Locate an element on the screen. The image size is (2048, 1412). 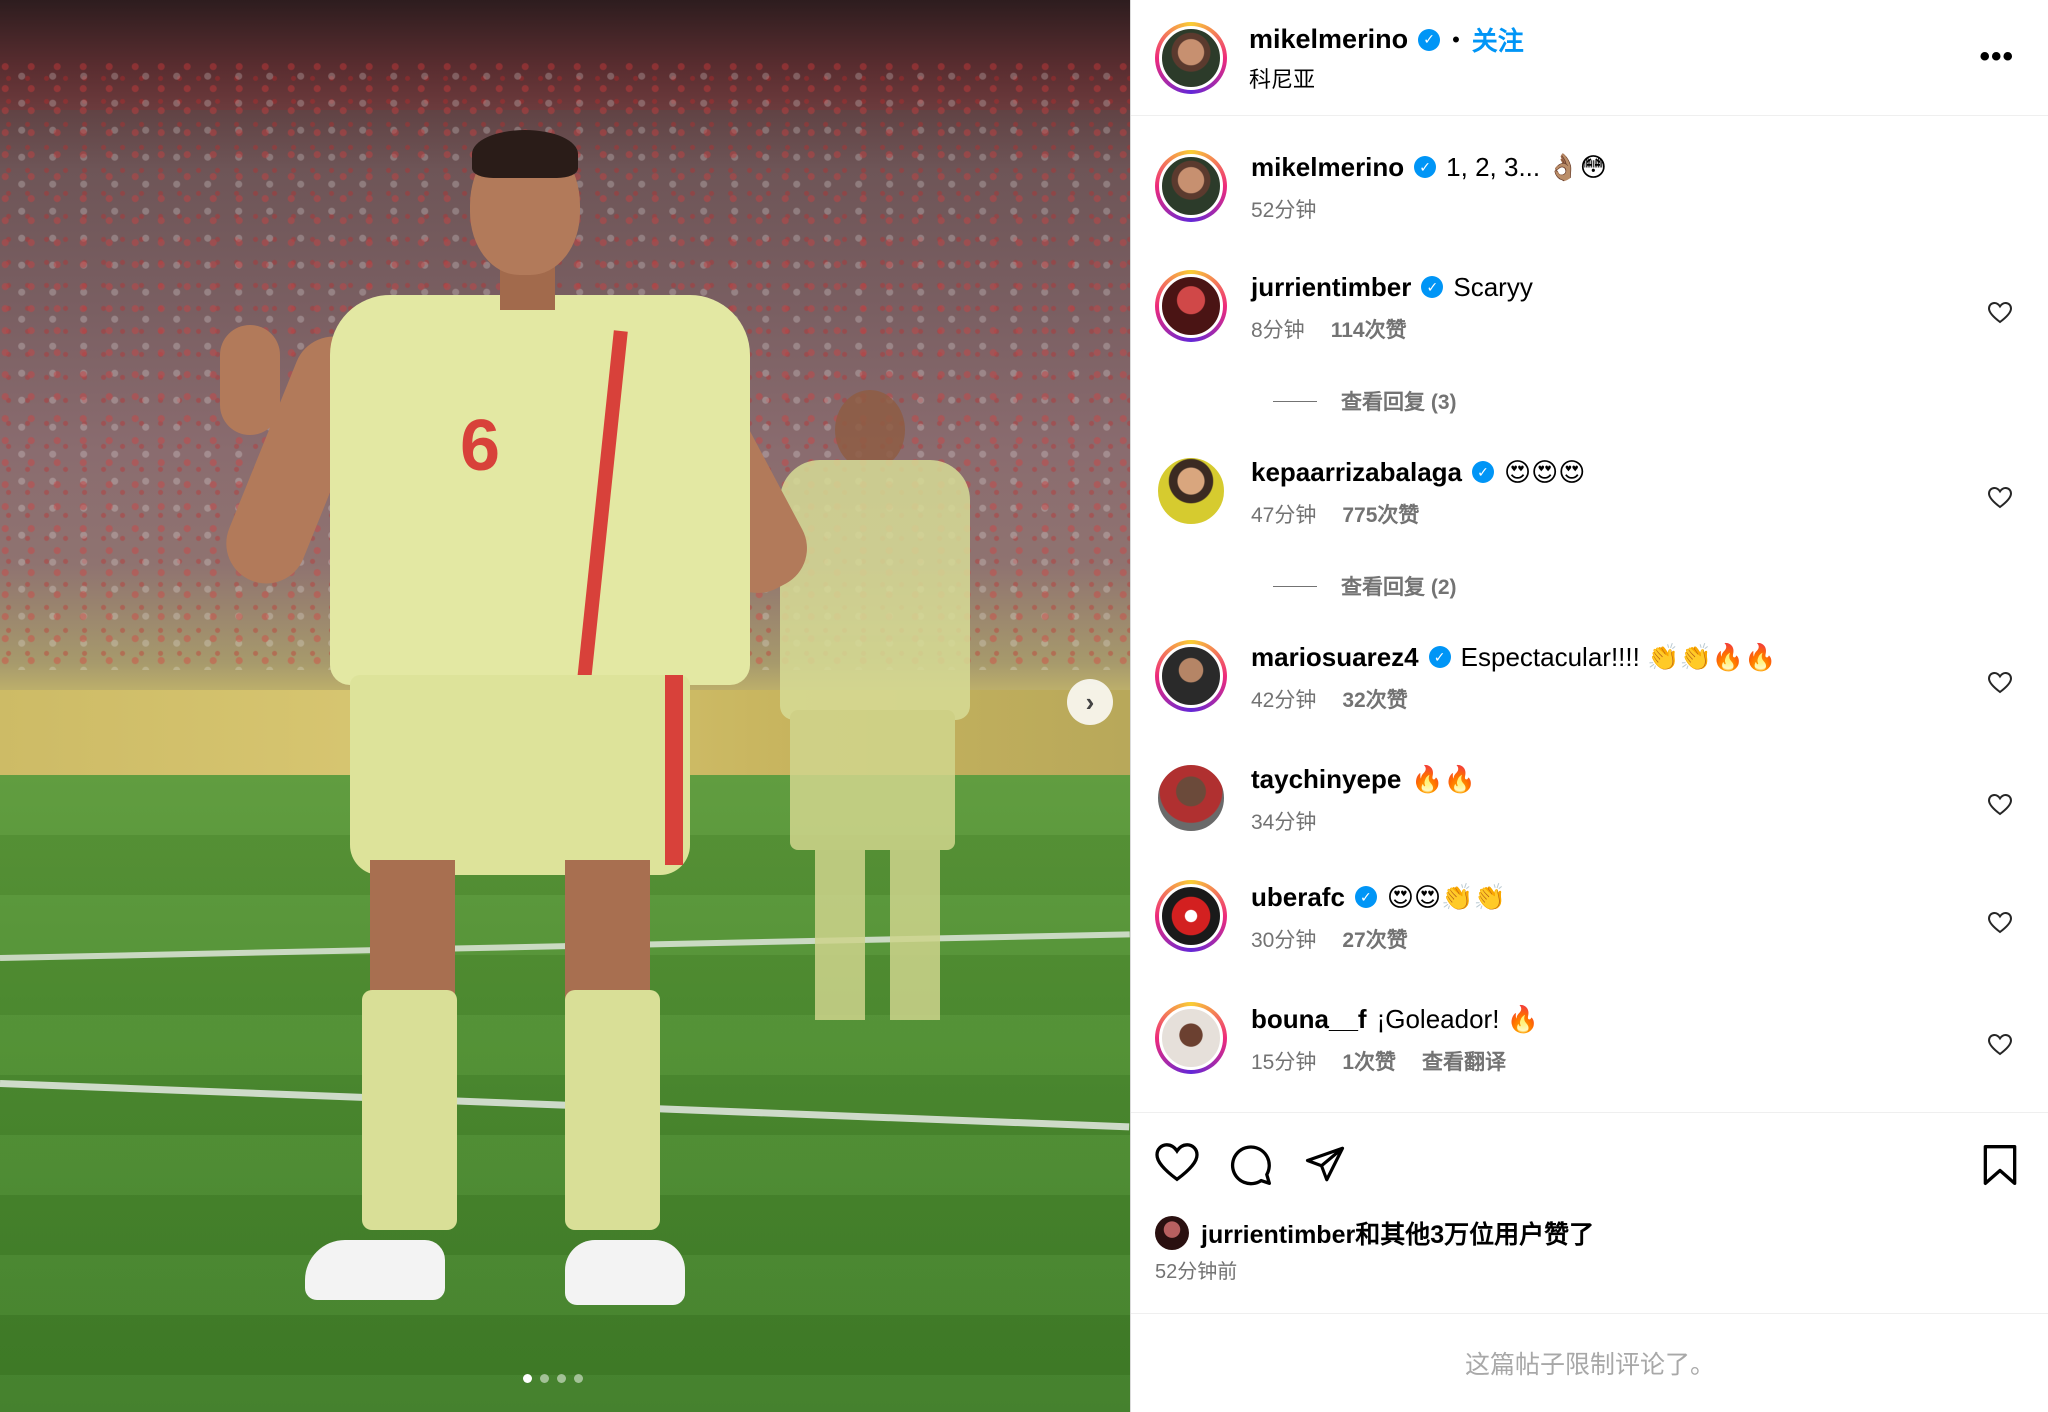
author-username: mikelmerino is located at coordinates (1328, 39).